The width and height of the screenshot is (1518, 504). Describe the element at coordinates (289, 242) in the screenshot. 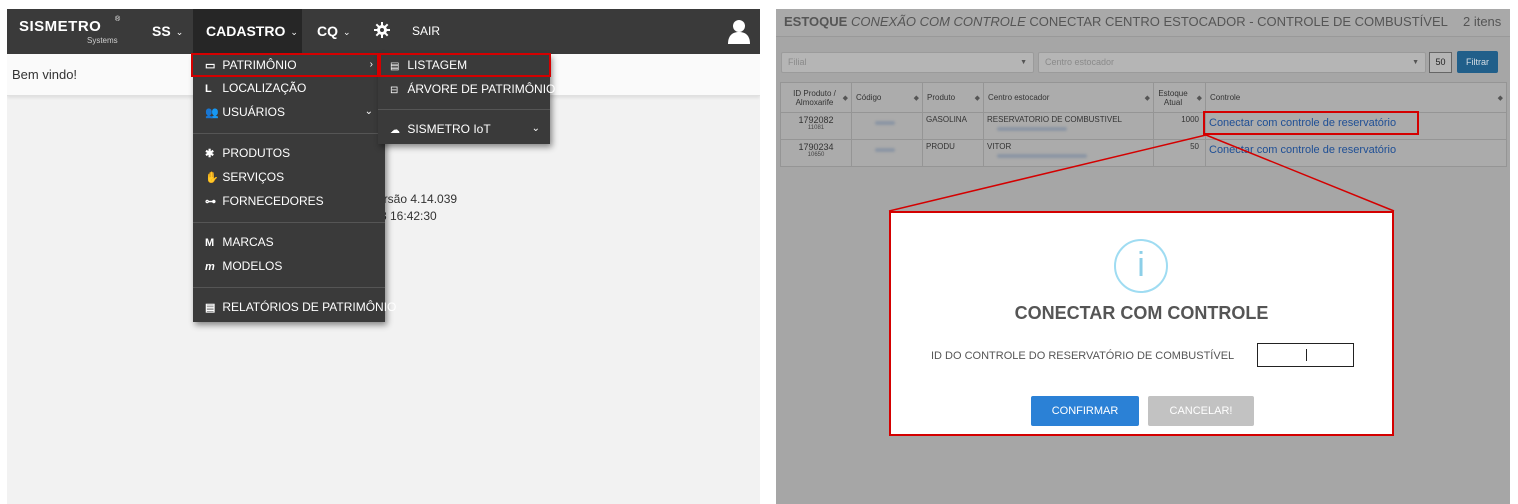

I see `menu-item-marcas: M MARCAS` at that location.